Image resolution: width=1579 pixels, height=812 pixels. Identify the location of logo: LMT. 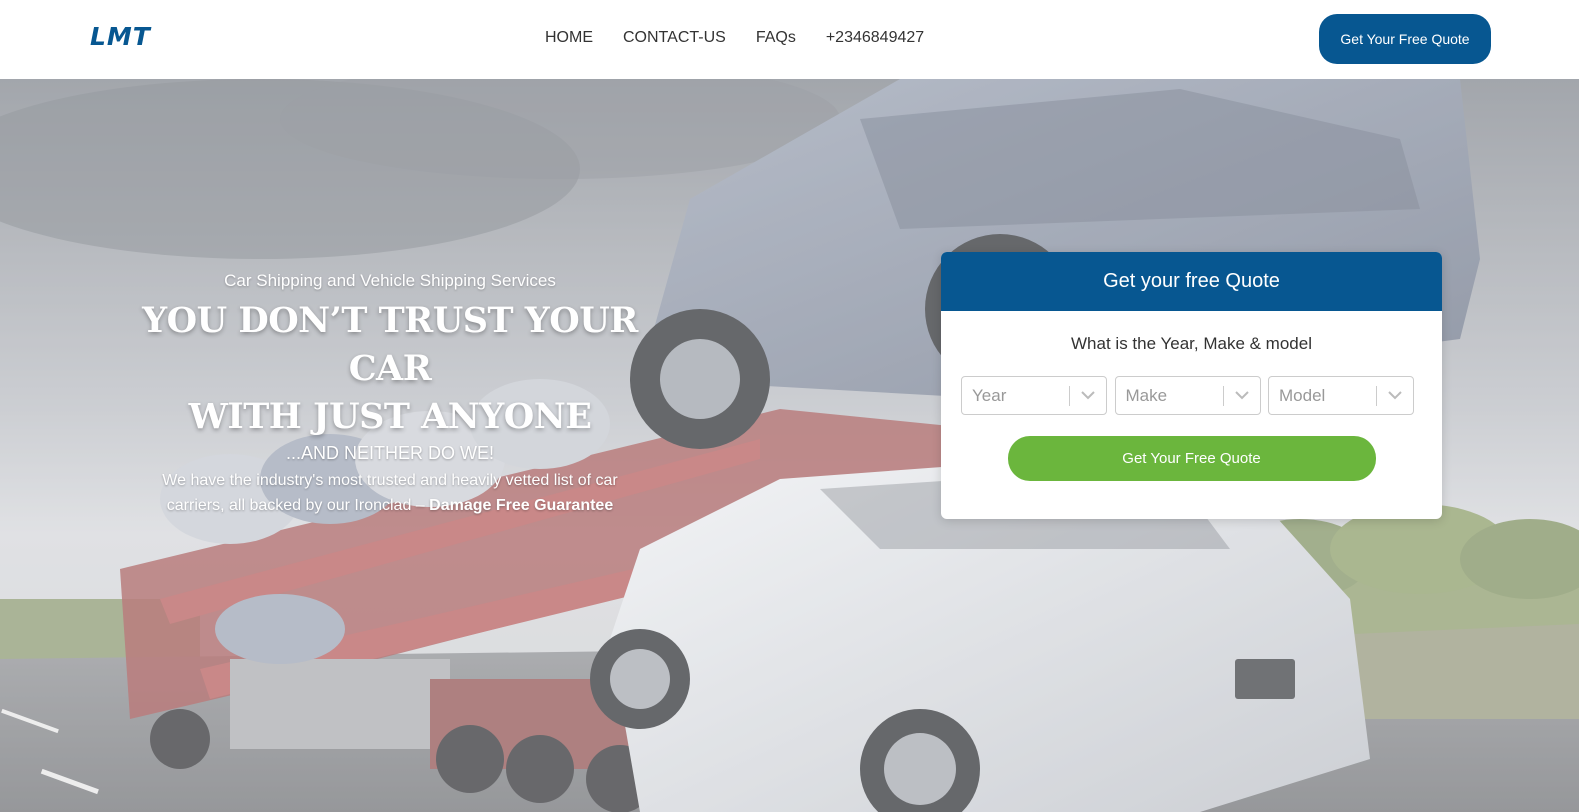
(120, 36).